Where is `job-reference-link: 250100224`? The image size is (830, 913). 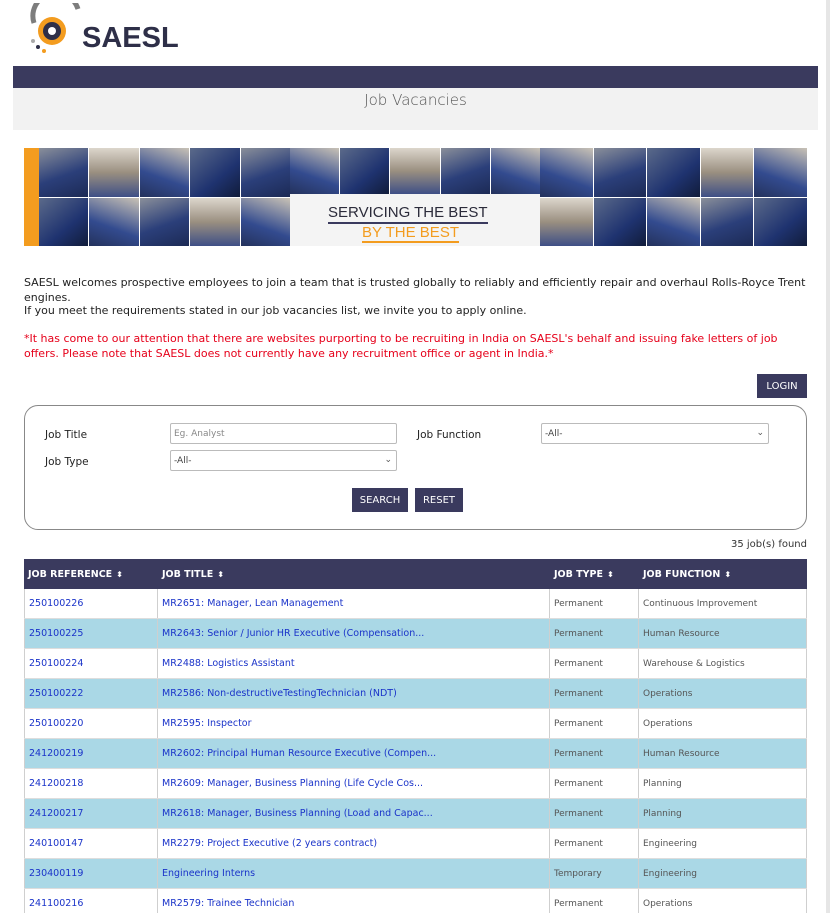
job-reference-link: 250100224 is located at coordinates (91, 663).